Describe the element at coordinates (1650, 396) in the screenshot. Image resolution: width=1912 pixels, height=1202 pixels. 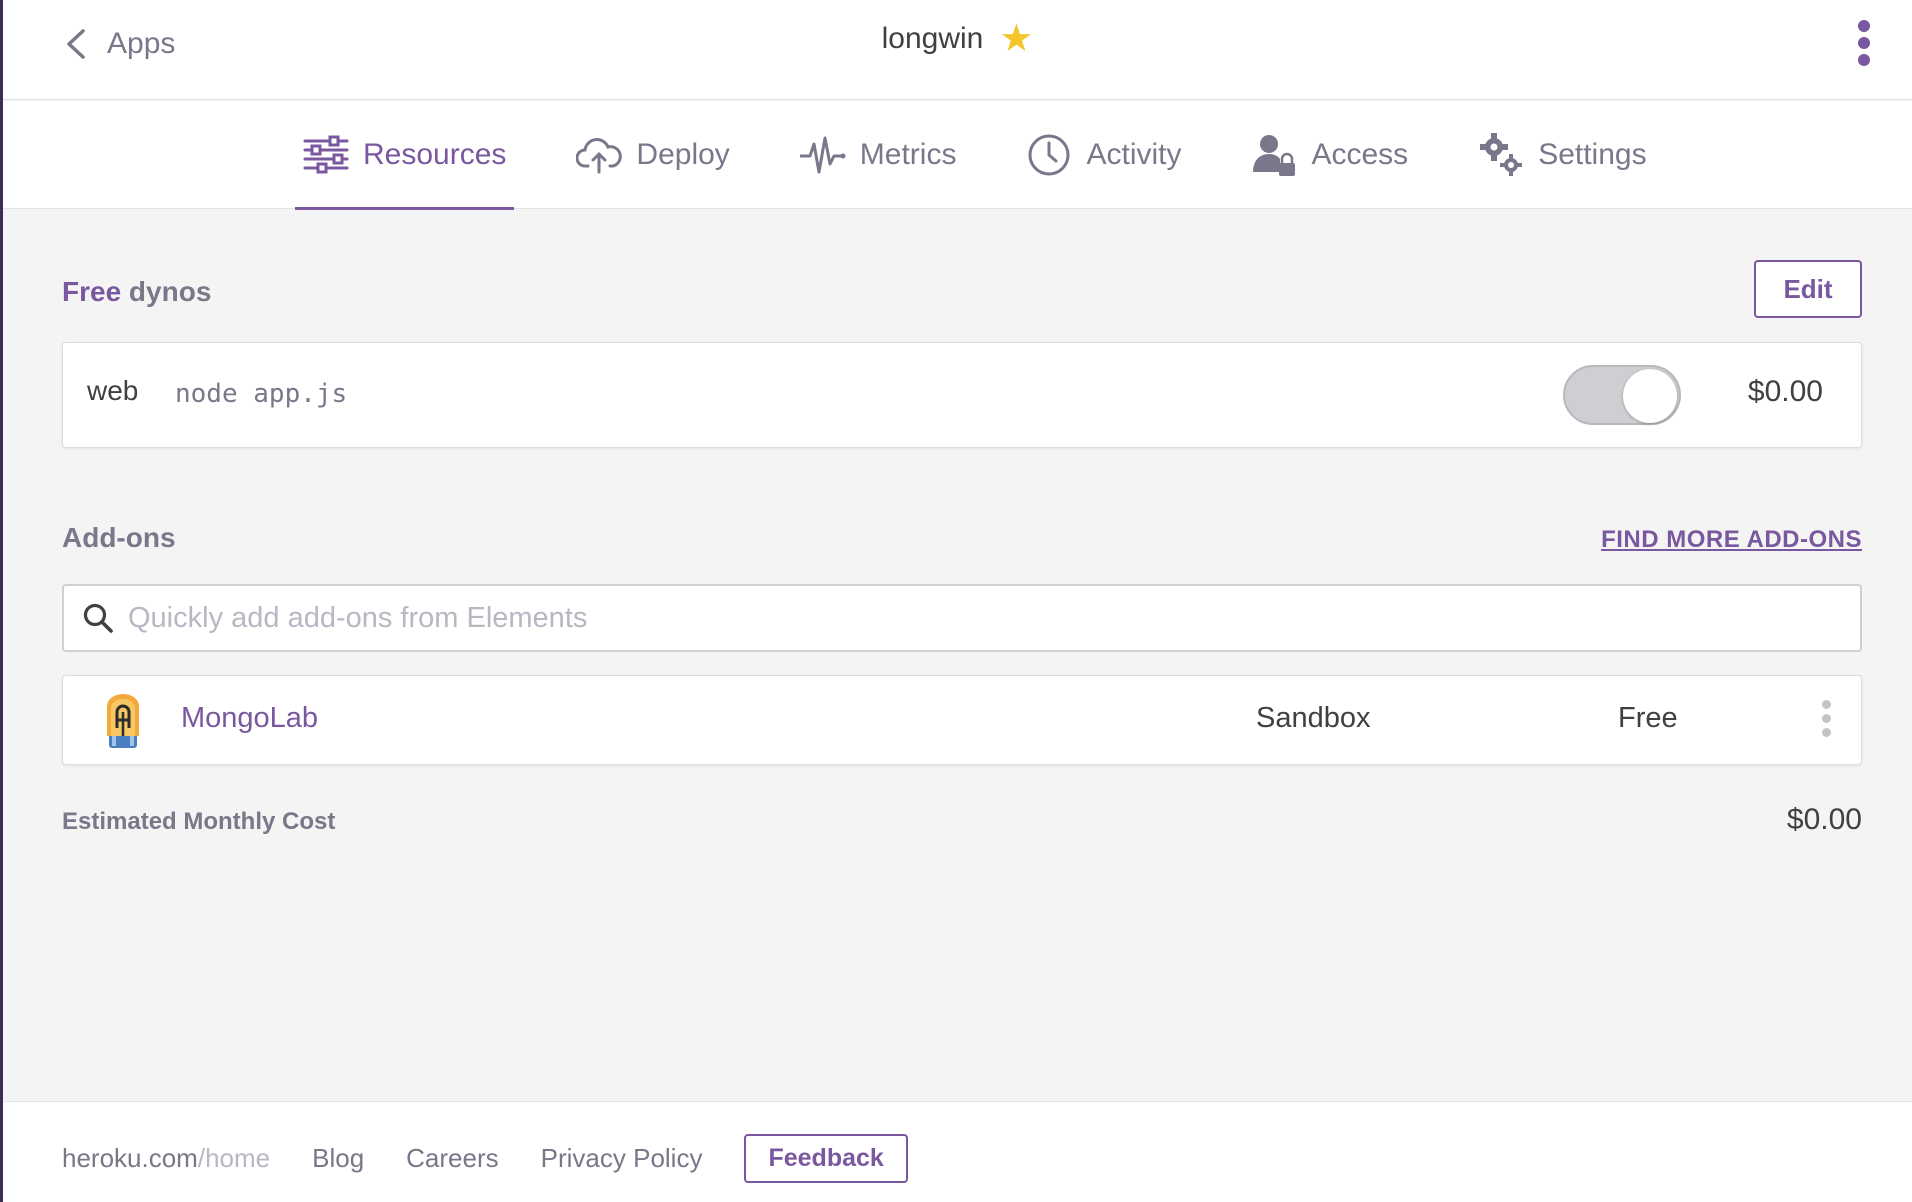
I see `toggle-knob` at that location.